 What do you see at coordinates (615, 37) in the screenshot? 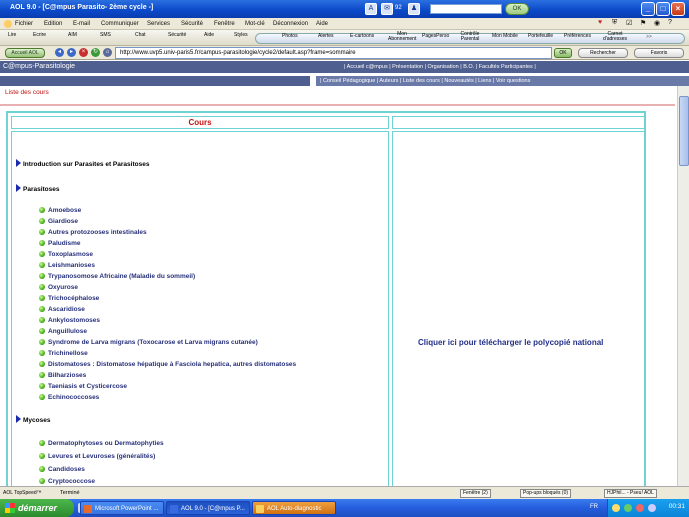
I see `toolbar-carnet: Carnet d'adresses` at bounding box center [615, 37].